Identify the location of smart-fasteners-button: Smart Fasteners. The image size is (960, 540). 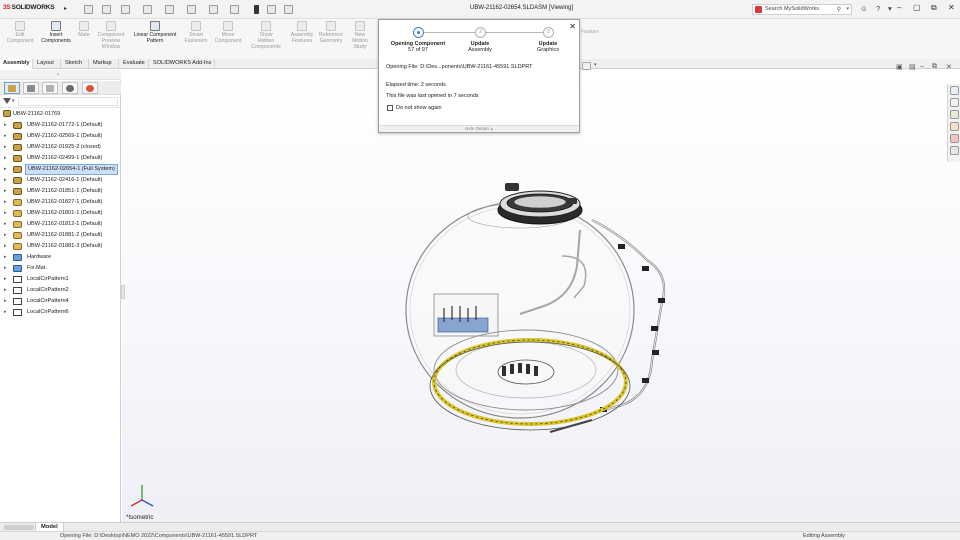
(196, 32).